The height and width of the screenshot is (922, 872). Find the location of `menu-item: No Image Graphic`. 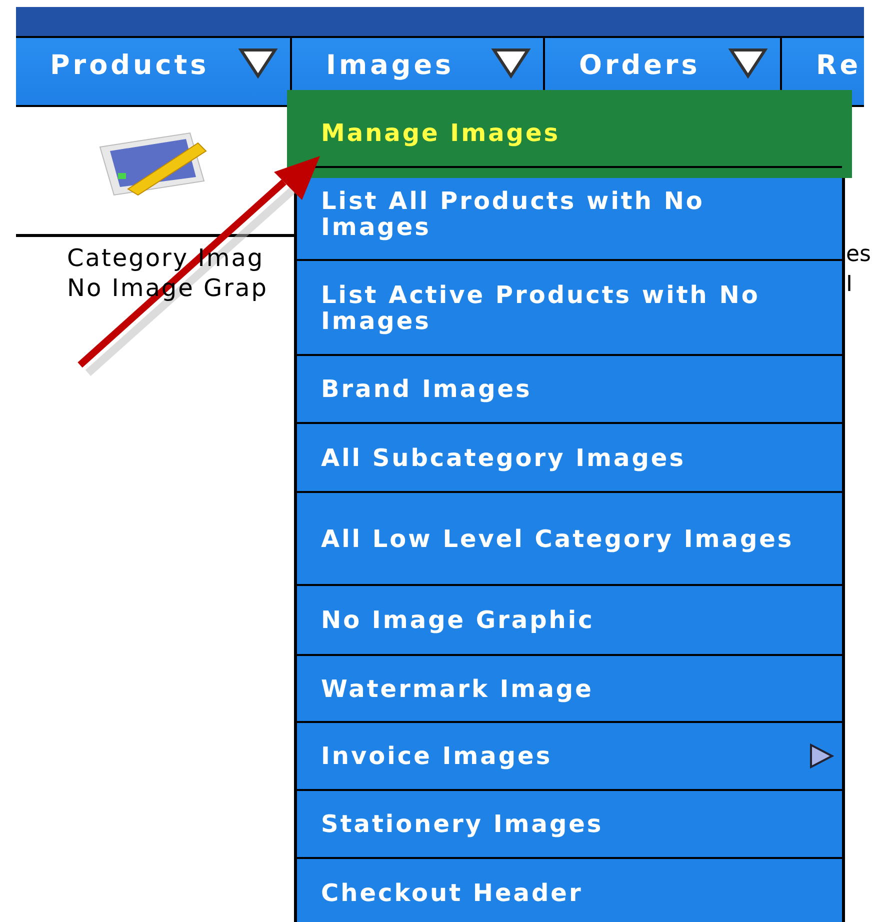

menu-item: No Image Graphic is located at coordinates (569, 621).